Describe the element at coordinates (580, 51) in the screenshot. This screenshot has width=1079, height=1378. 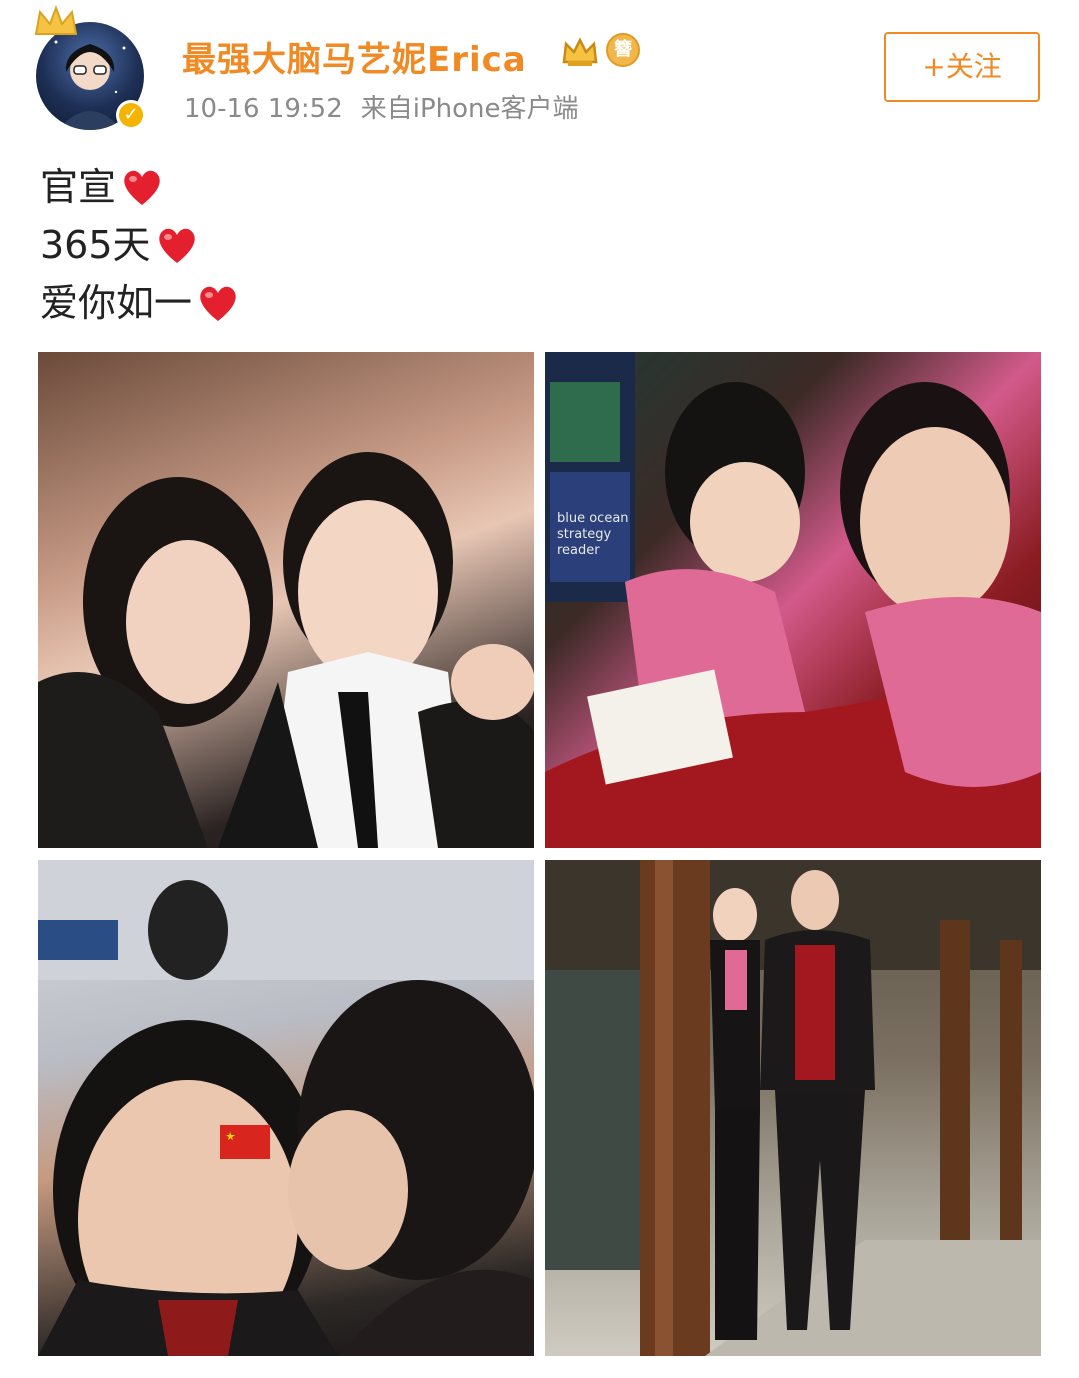
I see `vip-crown-icon` at that location.